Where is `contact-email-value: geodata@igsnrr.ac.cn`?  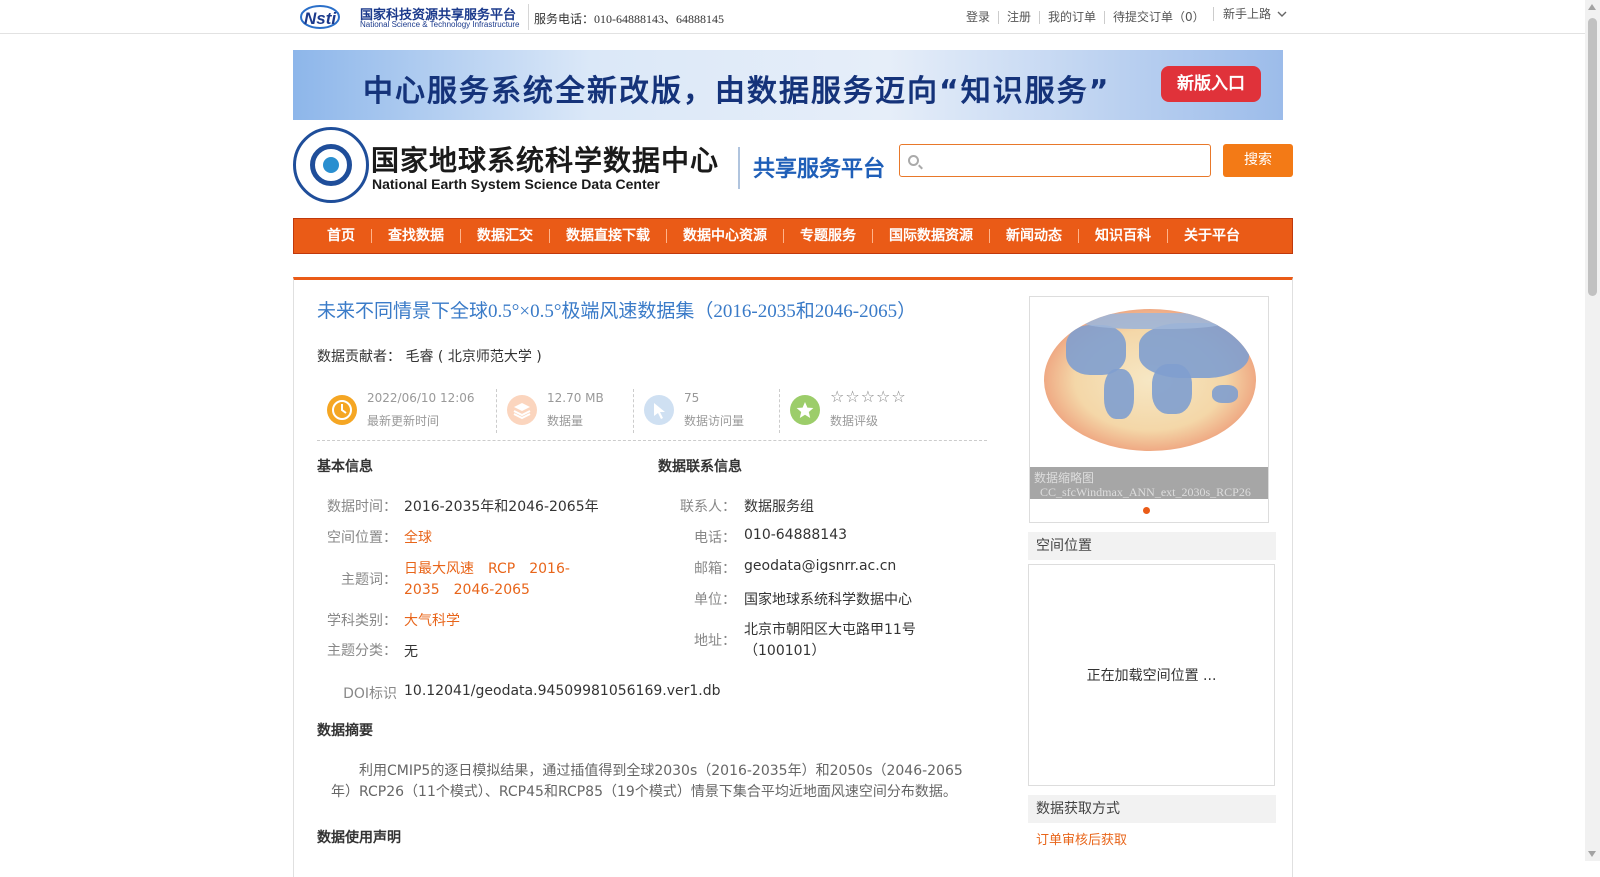 contact-email-value: geodata@igsnrr.ac.cn is located at coordinates (820, 566).